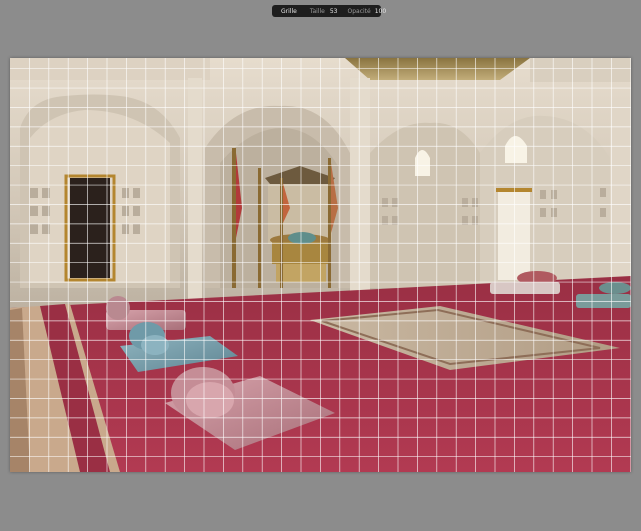  Describe the element at coordinates (317, 11) in the screenshot. I see `grid-size-label: Taille` at that location.